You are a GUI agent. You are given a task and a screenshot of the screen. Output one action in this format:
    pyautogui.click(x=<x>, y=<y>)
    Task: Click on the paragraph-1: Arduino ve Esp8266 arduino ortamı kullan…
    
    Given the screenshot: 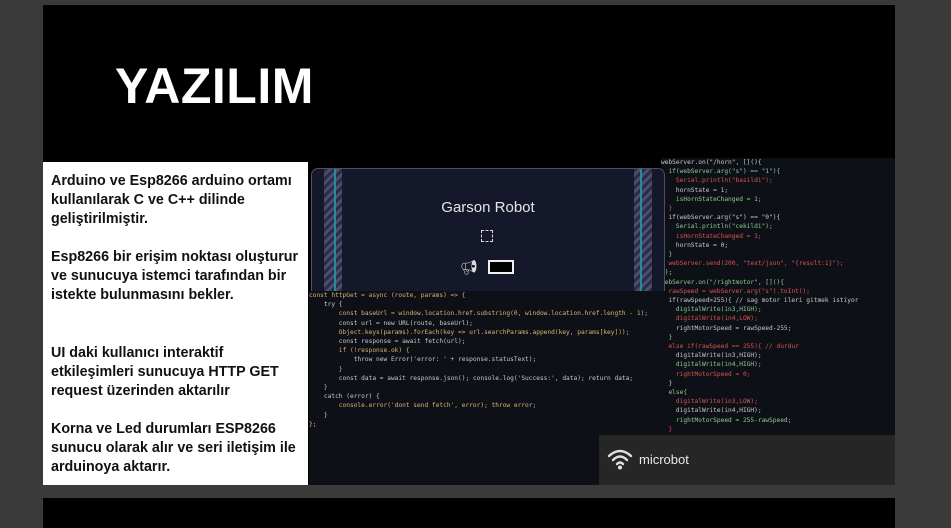 What is the action you would take?
    pyautogui.click(x=171, y=200)
    